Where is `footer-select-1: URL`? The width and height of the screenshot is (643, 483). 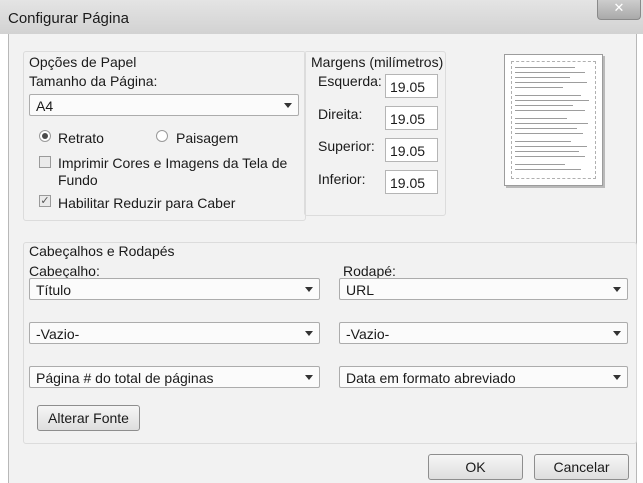
footer-select-1: URL is located at coordinates (483, 289).